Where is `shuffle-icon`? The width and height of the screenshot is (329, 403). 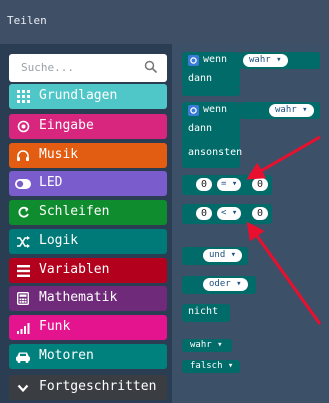
shuffle-icon is located at coordinates (23, 241).